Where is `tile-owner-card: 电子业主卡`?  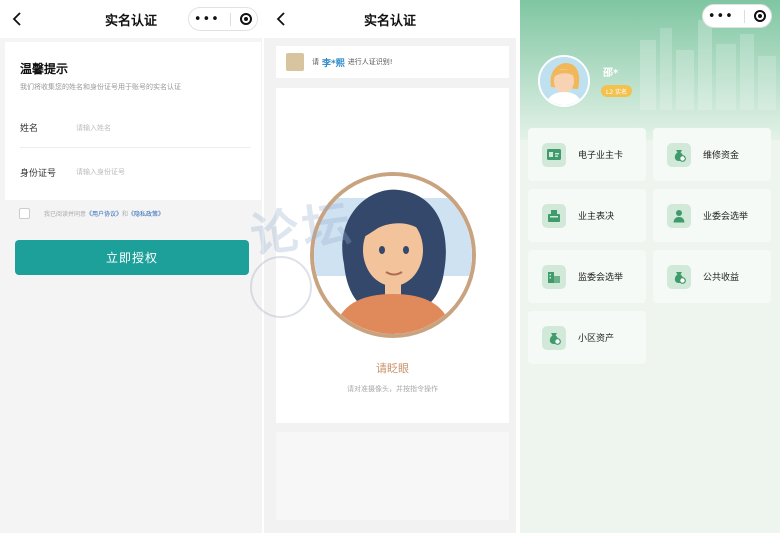 tile-owner-card: 电子业主卡 is located at coordinates (587, 154).